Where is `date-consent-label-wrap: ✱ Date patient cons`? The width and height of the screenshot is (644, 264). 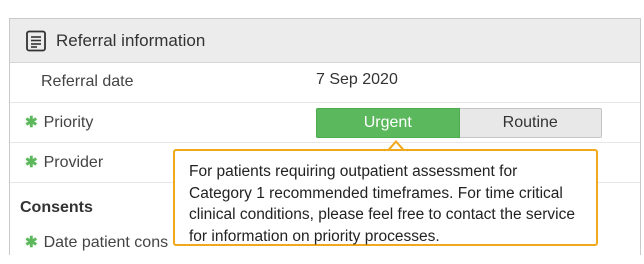
date-consent-label-wrap: ✱ Date patient cons is located at coordinates (96, 242).